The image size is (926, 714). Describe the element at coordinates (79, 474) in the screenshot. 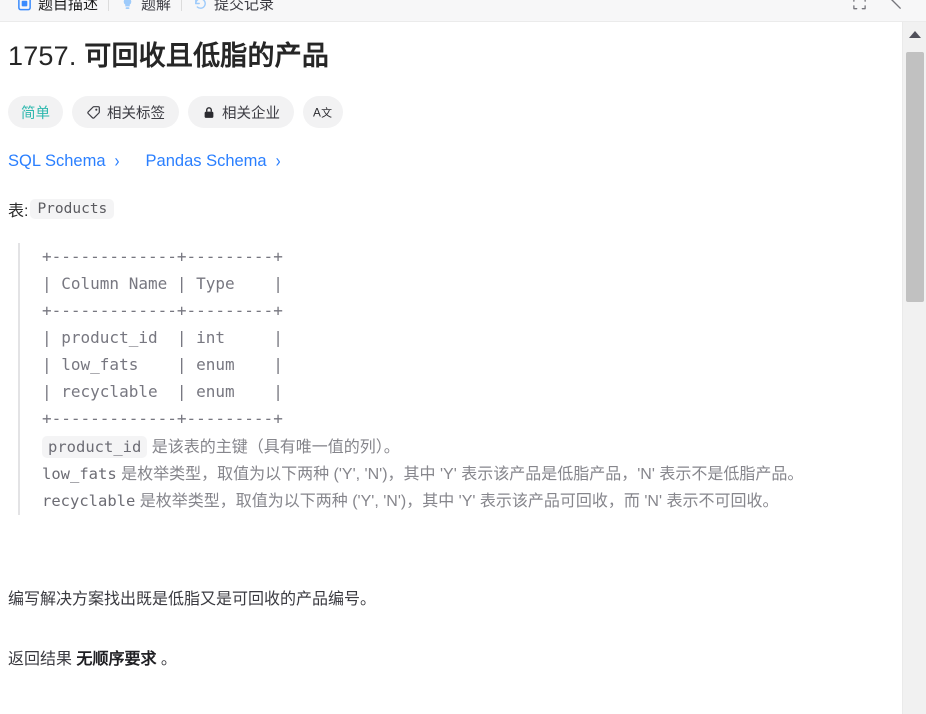

I see `code-low-fats: low_fats` at that location.